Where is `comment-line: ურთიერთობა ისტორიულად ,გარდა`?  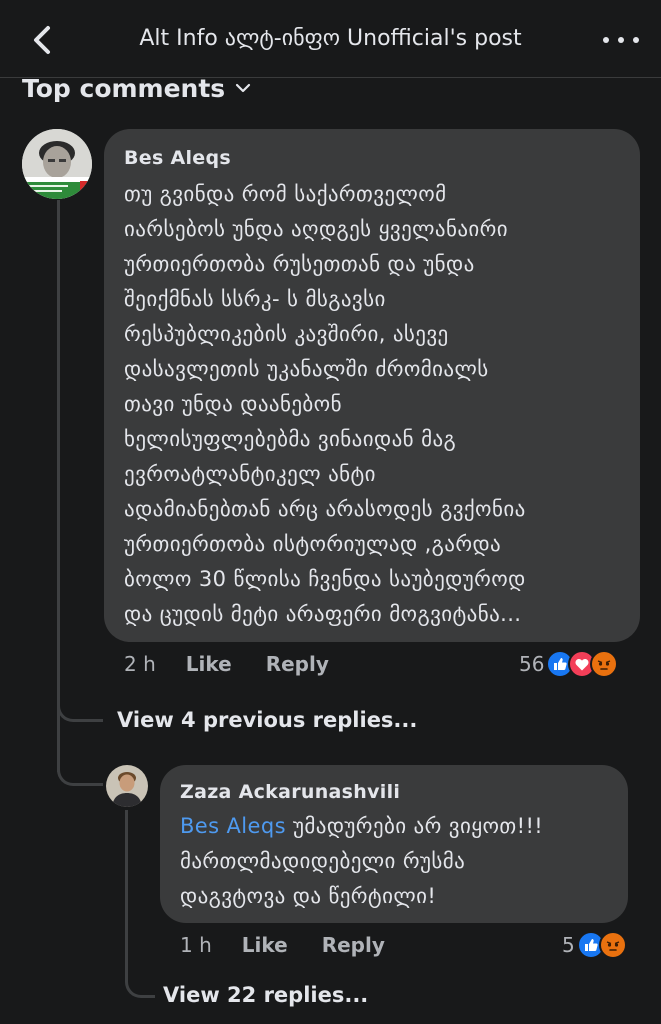
comment-line: ურთიერთობა ისტორიულად ,გარდა is located at coordinates (313, 544).